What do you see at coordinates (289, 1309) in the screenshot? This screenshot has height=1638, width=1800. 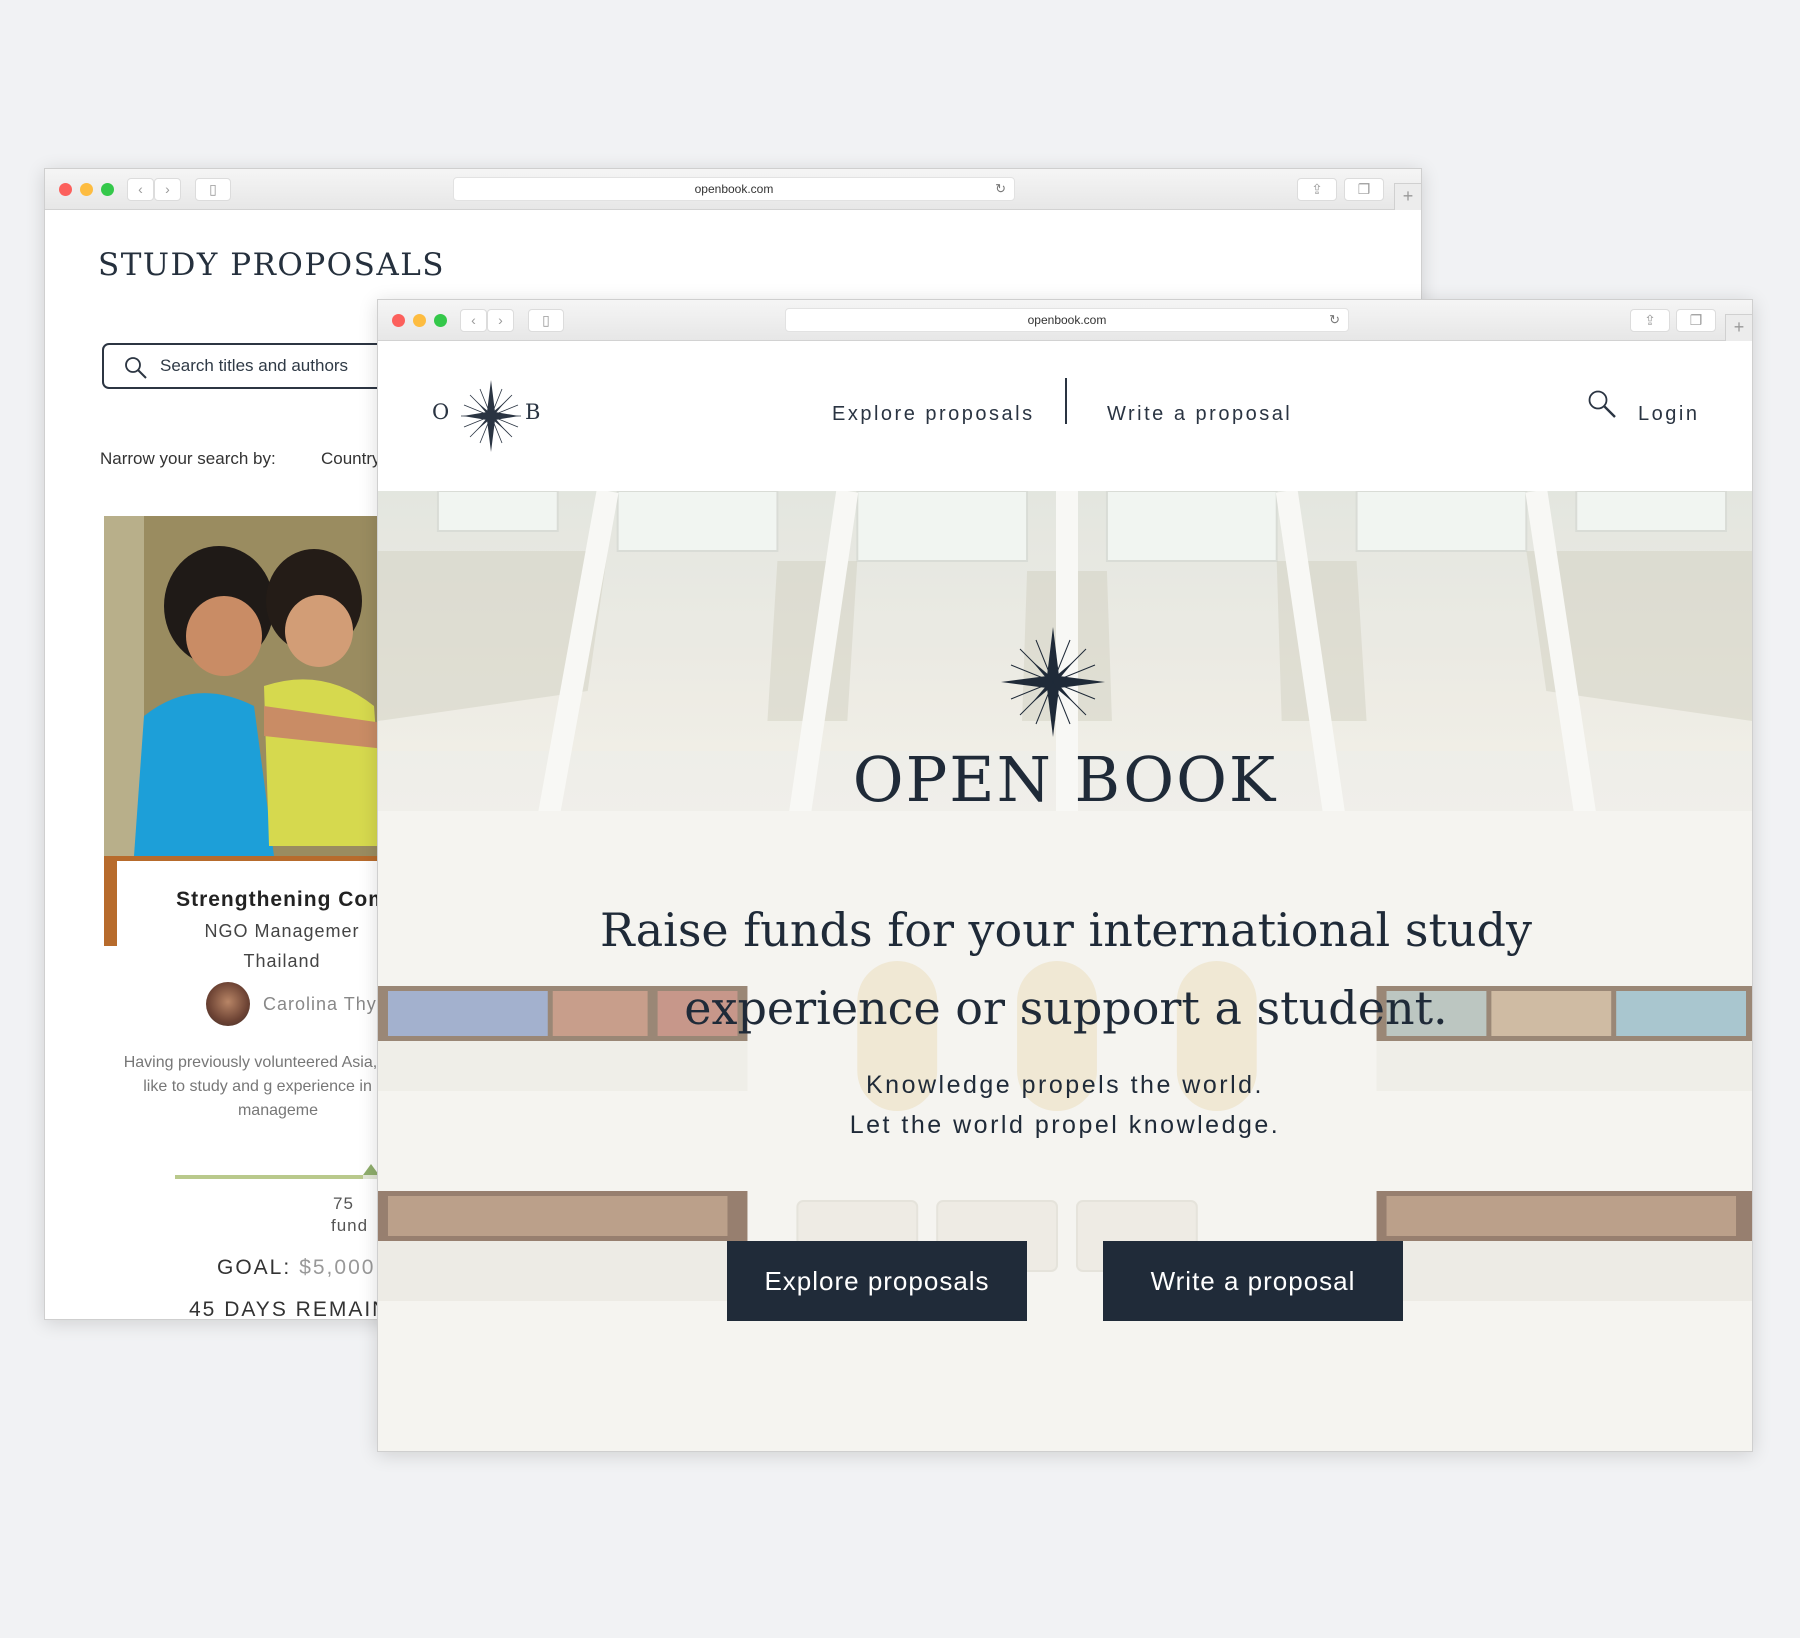 I see `days-remaining: 45 DAYS REMAIN` at bounding box center [289, 1309].